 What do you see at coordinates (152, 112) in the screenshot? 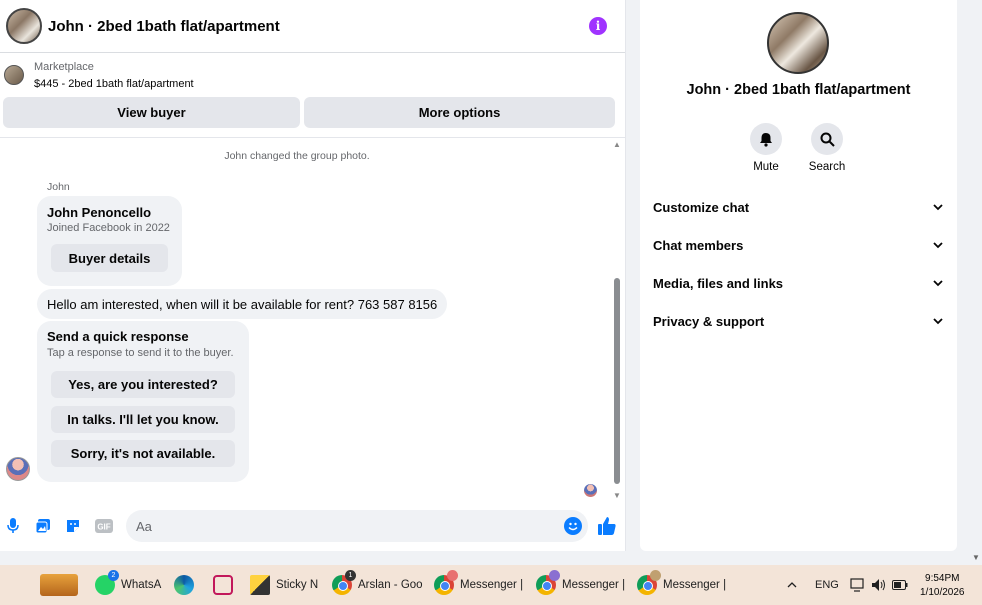
I see `view-buyer-button: View buyer` at bounding box center [152, 112].